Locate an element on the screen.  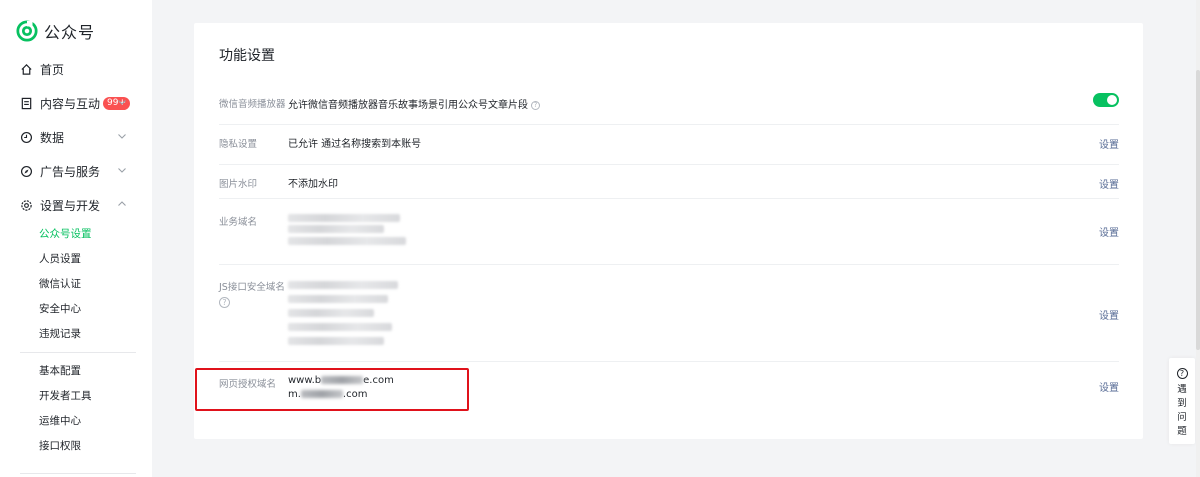
web-auth-domain-settings-link: 设置 is located at coordinates (1109, 386).